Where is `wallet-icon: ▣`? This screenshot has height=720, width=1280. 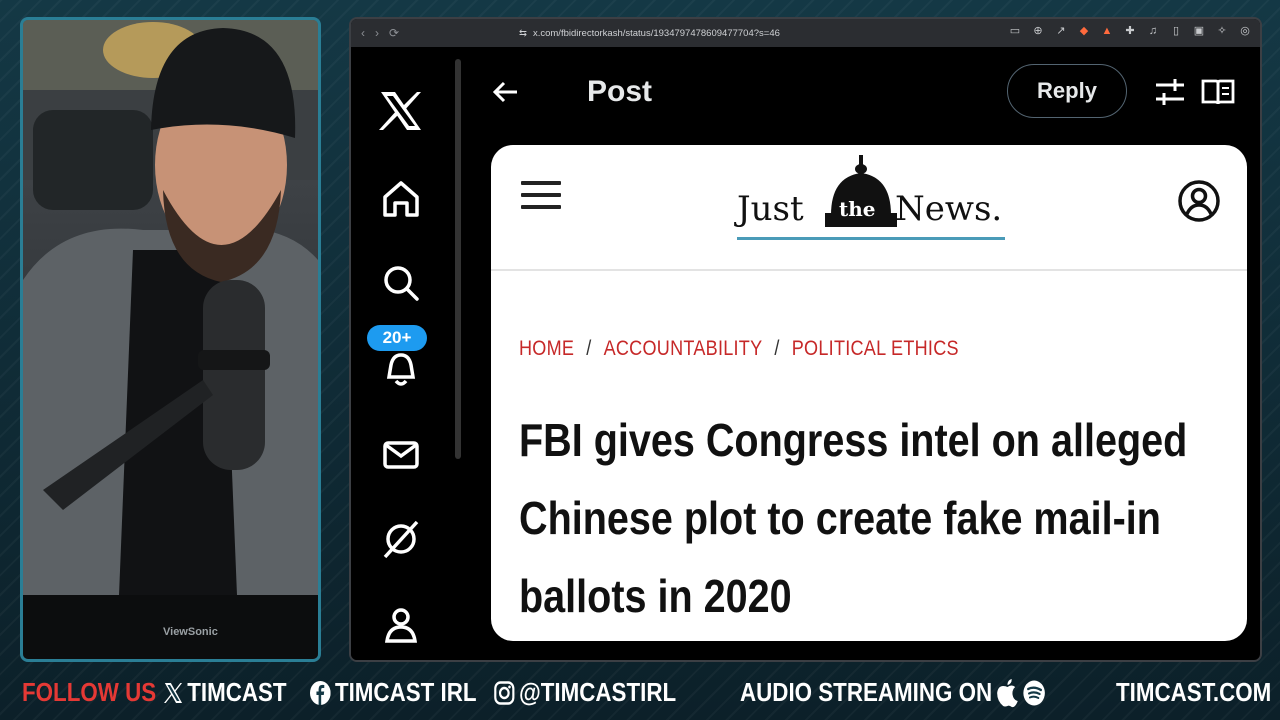
wallet-icon: ▣ is located at coordinates (1199, 30).